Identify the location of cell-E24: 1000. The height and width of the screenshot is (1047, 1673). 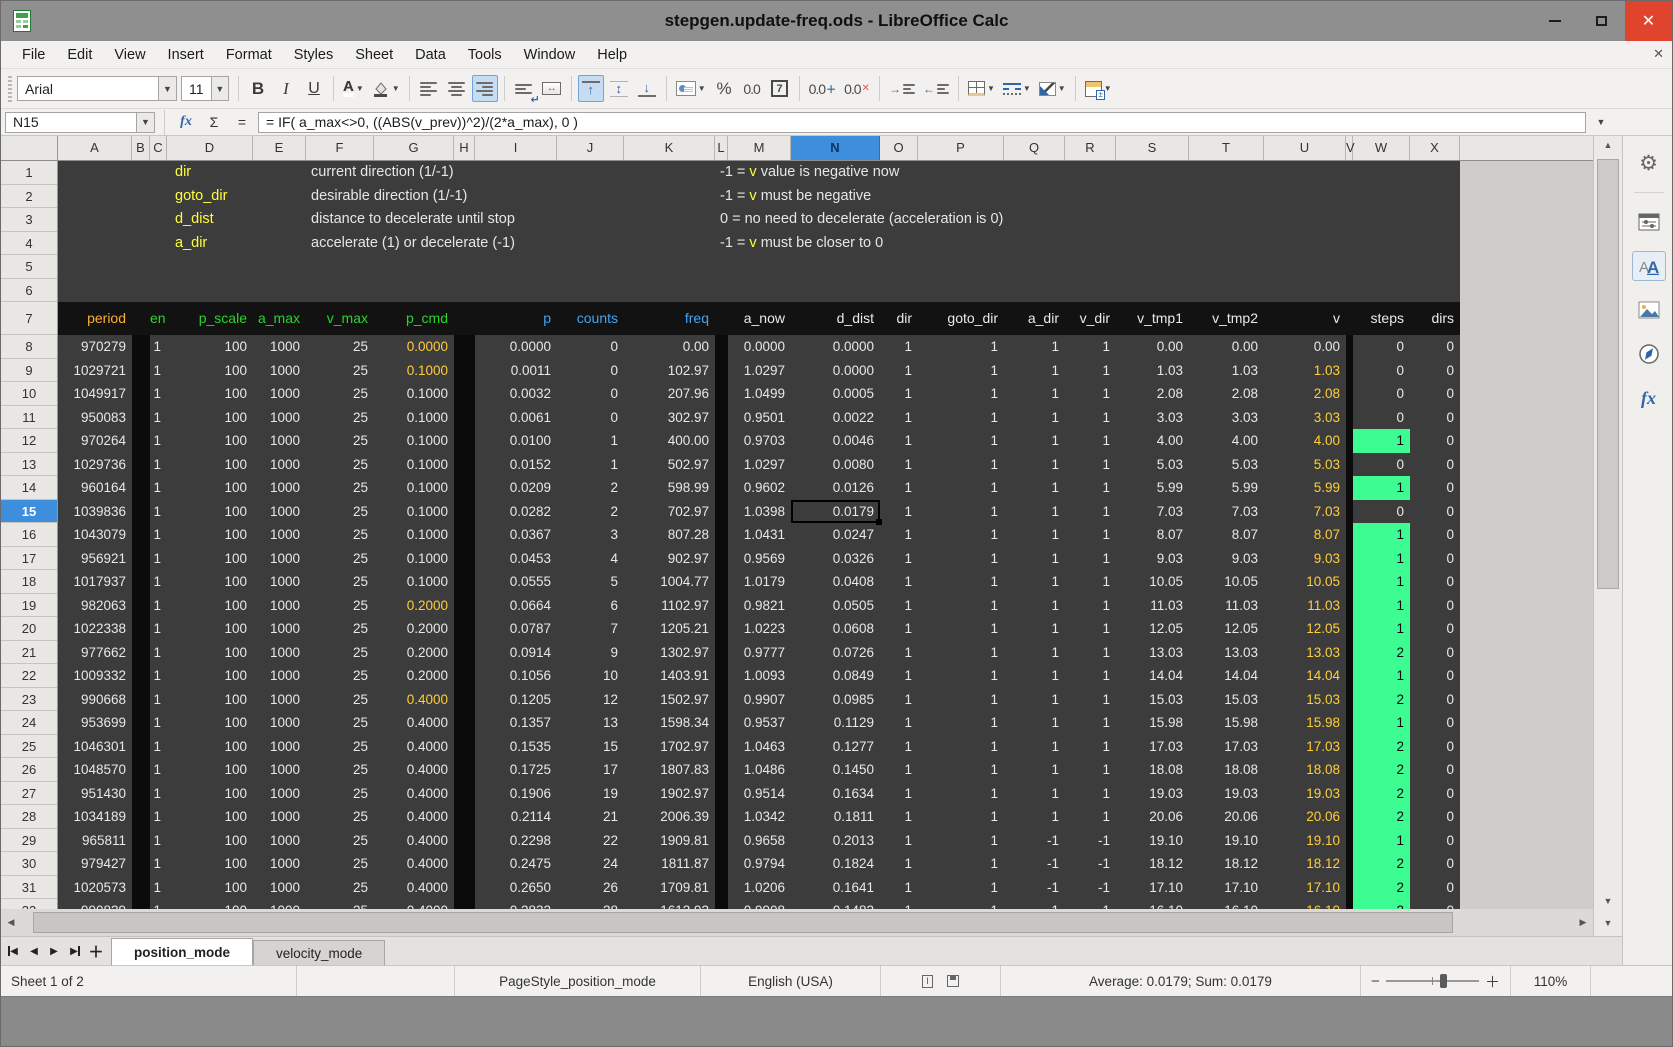
(279, 723).